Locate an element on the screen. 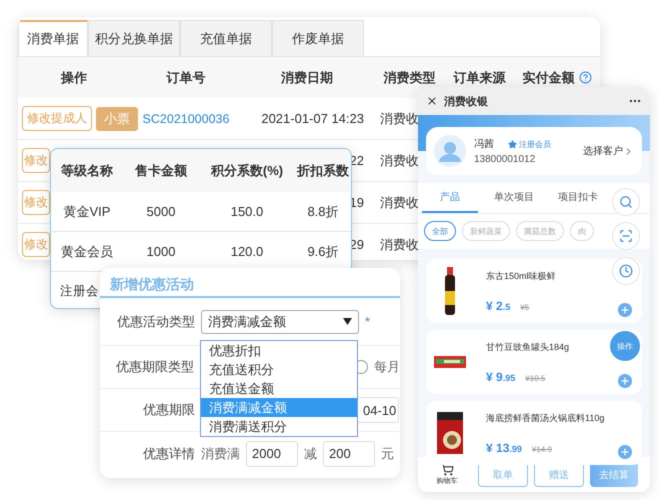 The width and height of the screenshot is (660, 500). product-price: ¥ 13.99 is located at coordinates (504, 447).